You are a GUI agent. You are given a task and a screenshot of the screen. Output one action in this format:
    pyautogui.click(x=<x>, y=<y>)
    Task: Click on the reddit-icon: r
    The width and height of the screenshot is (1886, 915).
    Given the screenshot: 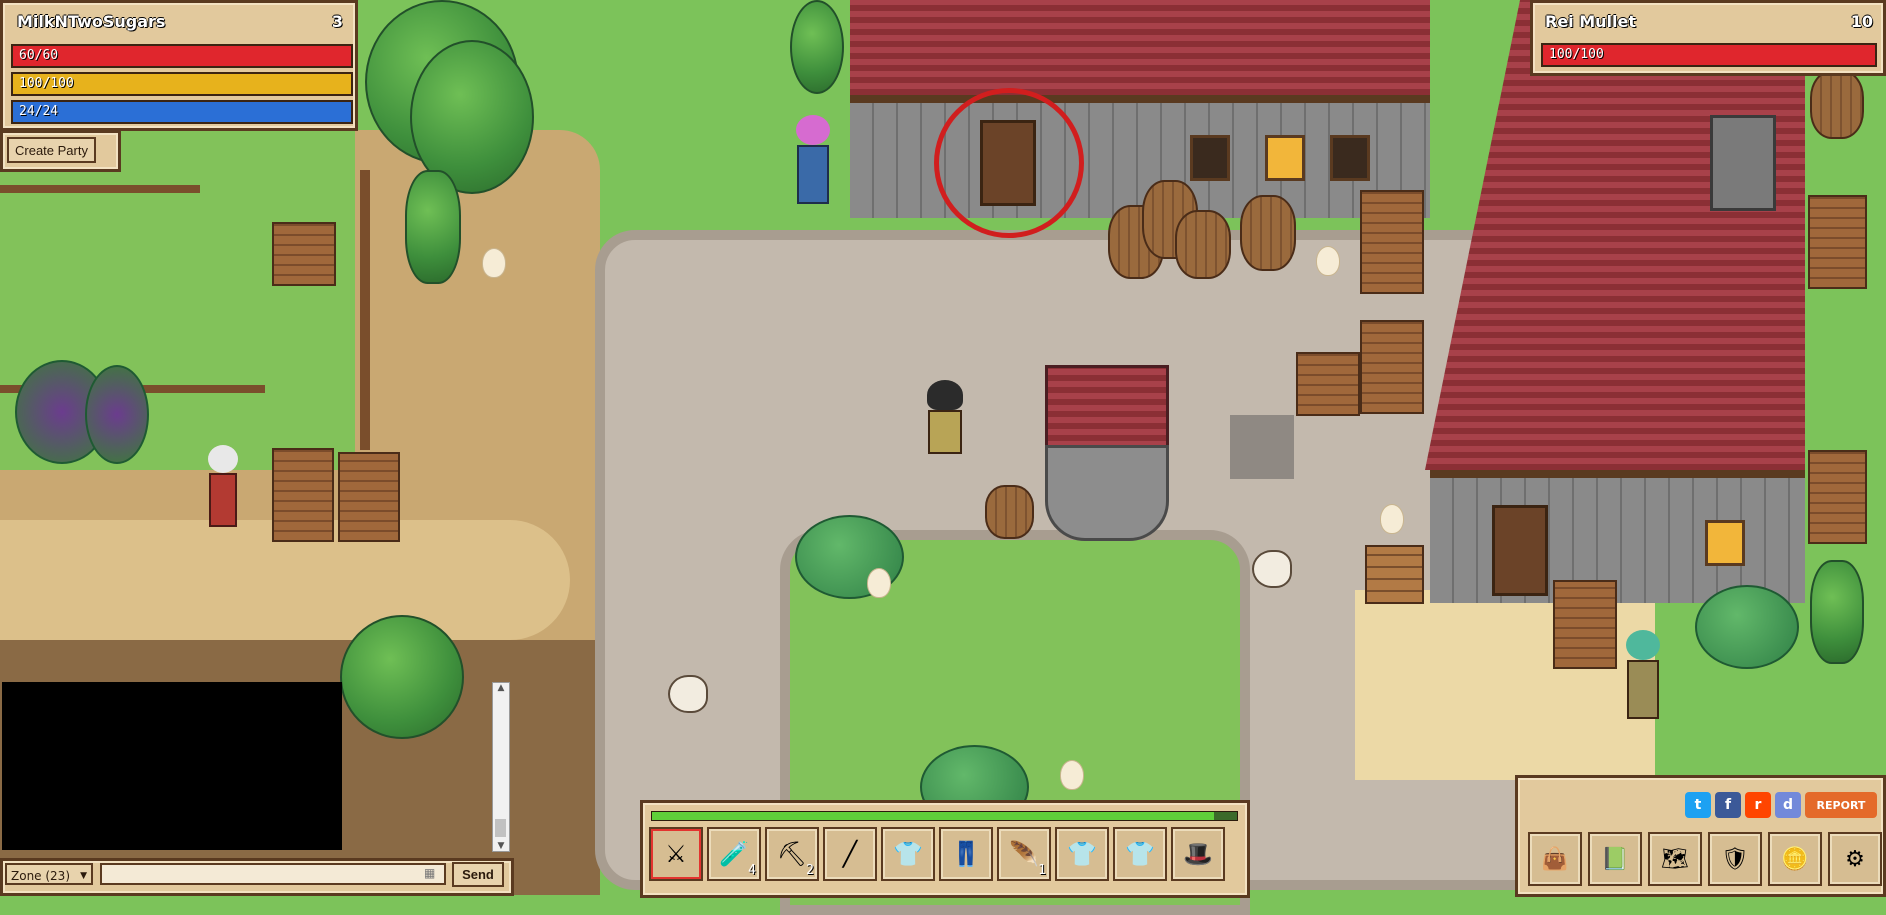 What is the action you would take?
    pyautogui.click(x=1758, y=805)
    